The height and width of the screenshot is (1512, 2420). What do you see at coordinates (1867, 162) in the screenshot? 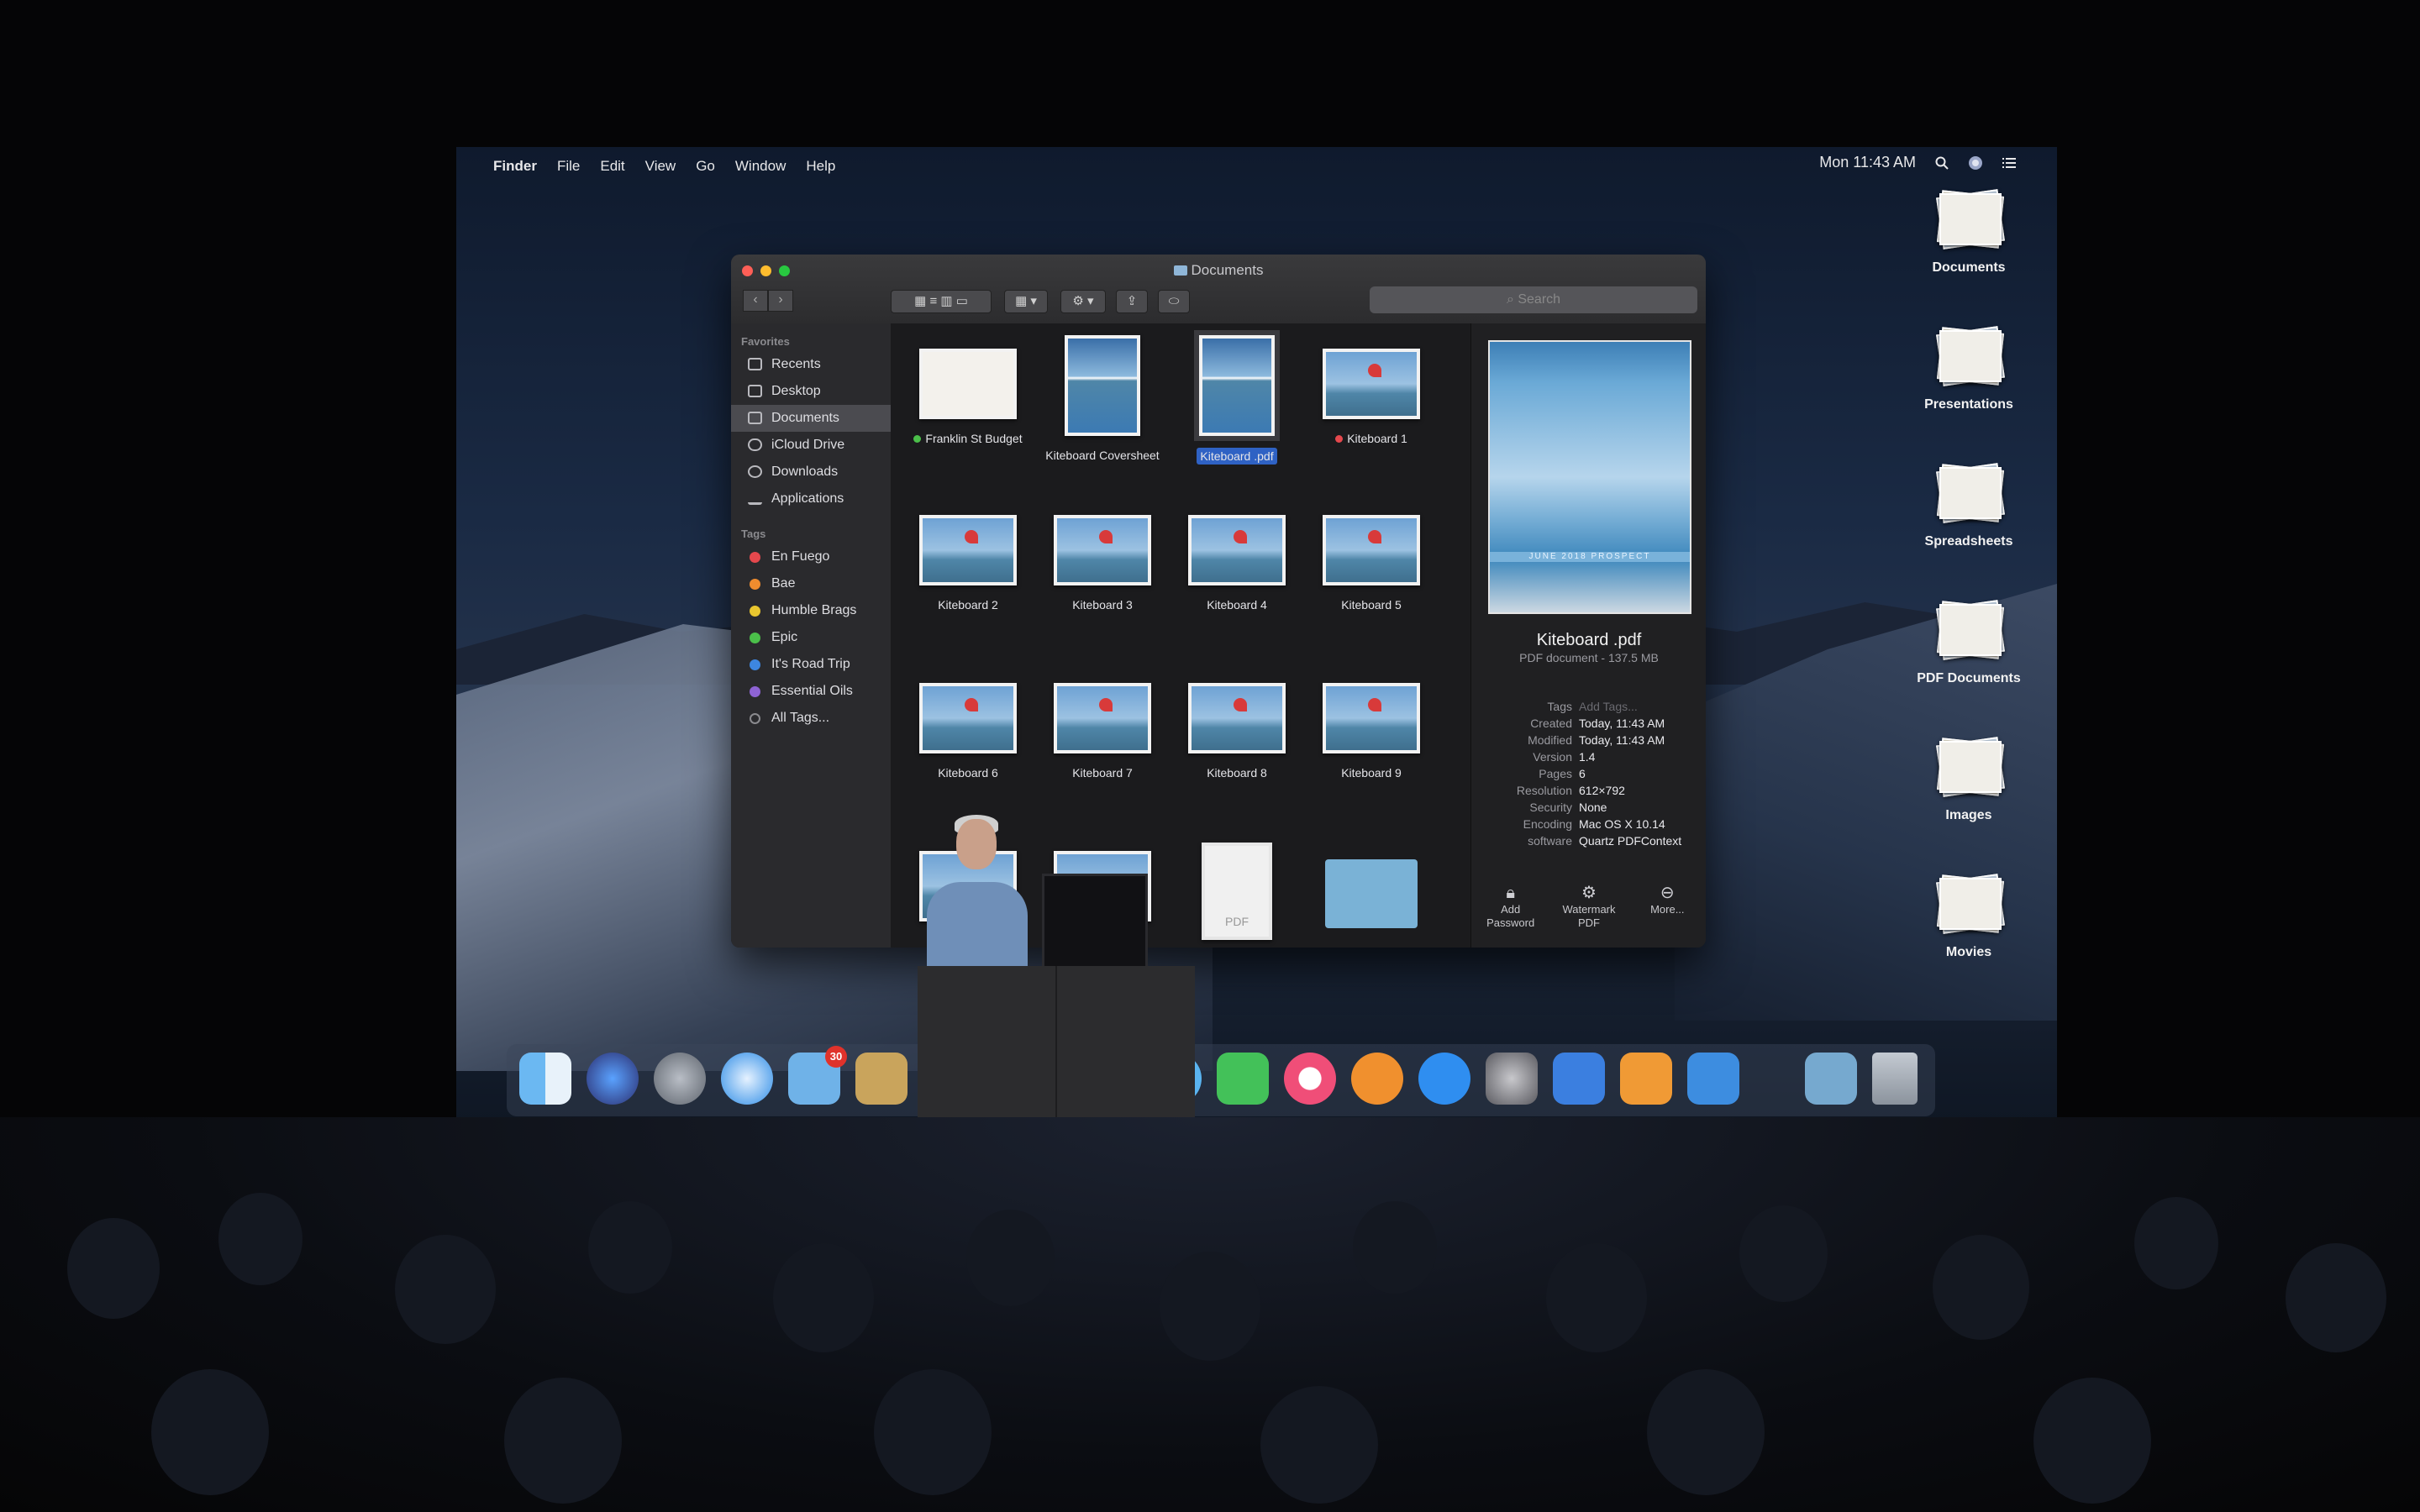
I see `menu-bar-clock: Mon 11:43 AM` at bounding box center [1867, 162].